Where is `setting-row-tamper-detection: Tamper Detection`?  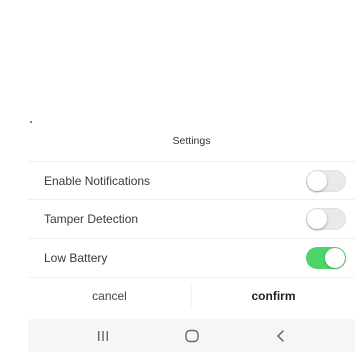
setting-row-tamper-detection: Tamper Detection is located at coordinates (191, 218).